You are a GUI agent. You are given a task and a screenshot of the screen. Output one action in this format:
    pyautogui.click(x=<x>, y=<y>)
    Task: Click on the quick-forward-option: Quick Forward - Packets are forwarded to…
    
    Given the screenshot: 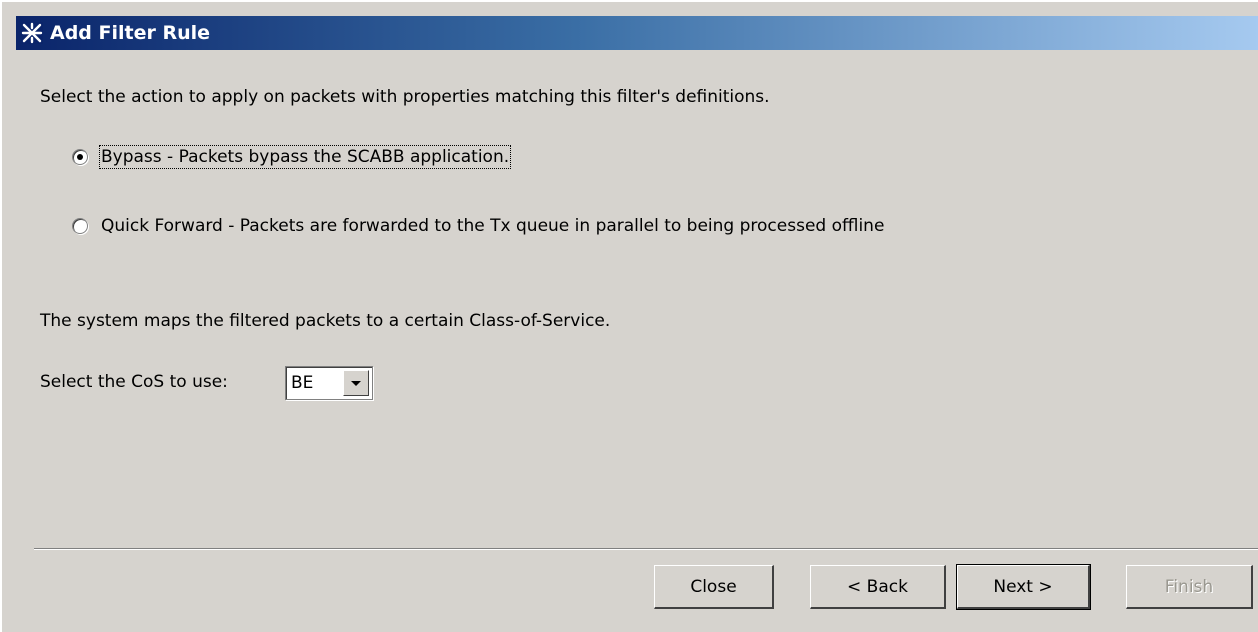 What is the action you would take?
    pyautogui.click(x=478, y=226)
    